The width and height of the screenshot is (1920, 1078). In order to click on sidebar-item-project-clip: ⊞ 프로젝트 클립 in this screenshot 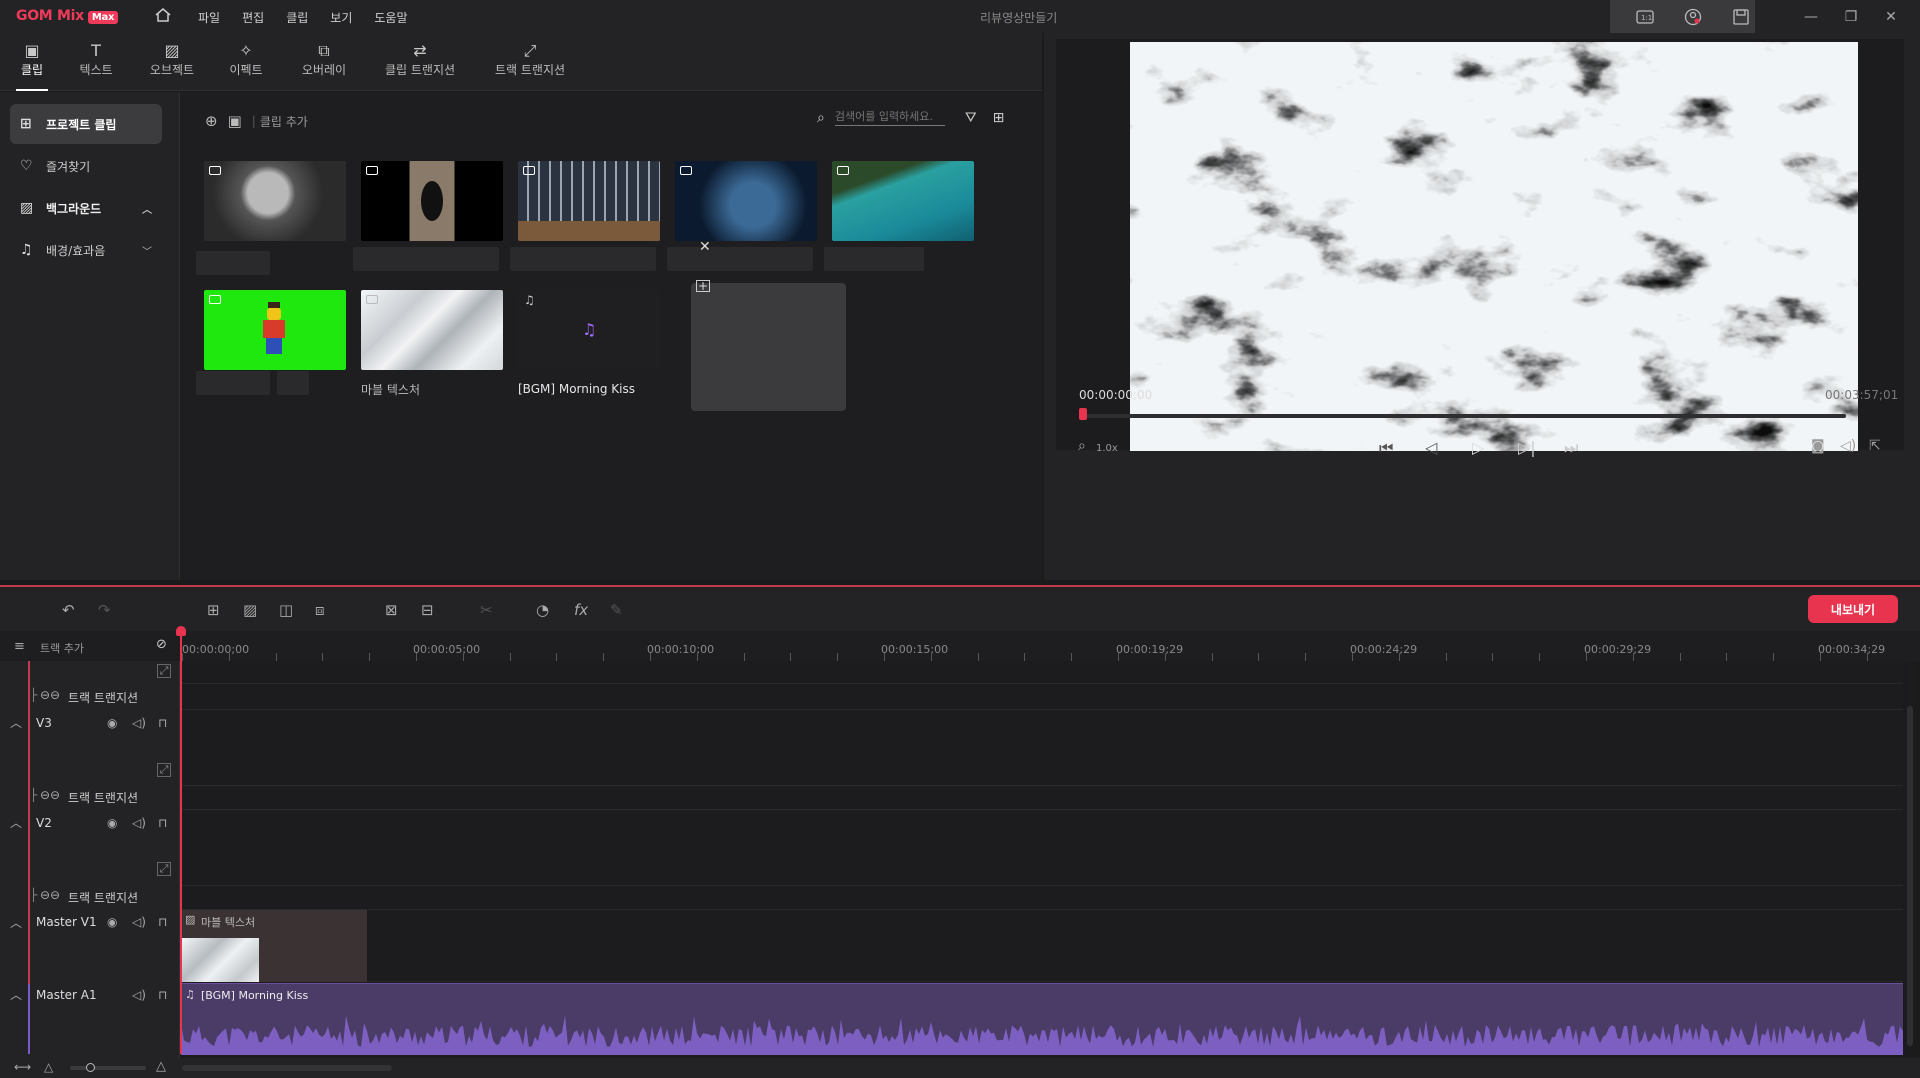, I will do `click(86, 124)`.